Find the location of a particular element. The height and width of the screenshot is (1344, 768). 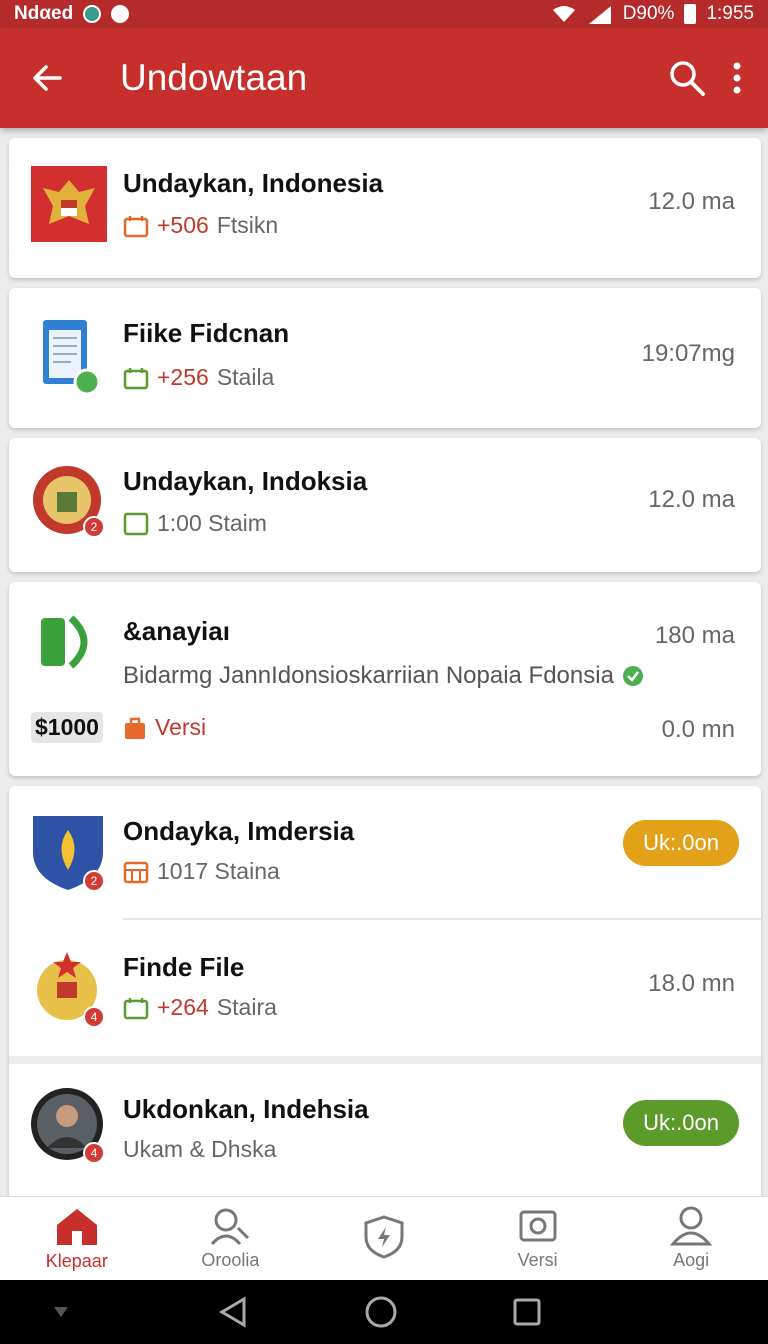

app-bar: Undowtaan is located at coordinates (384, 78).